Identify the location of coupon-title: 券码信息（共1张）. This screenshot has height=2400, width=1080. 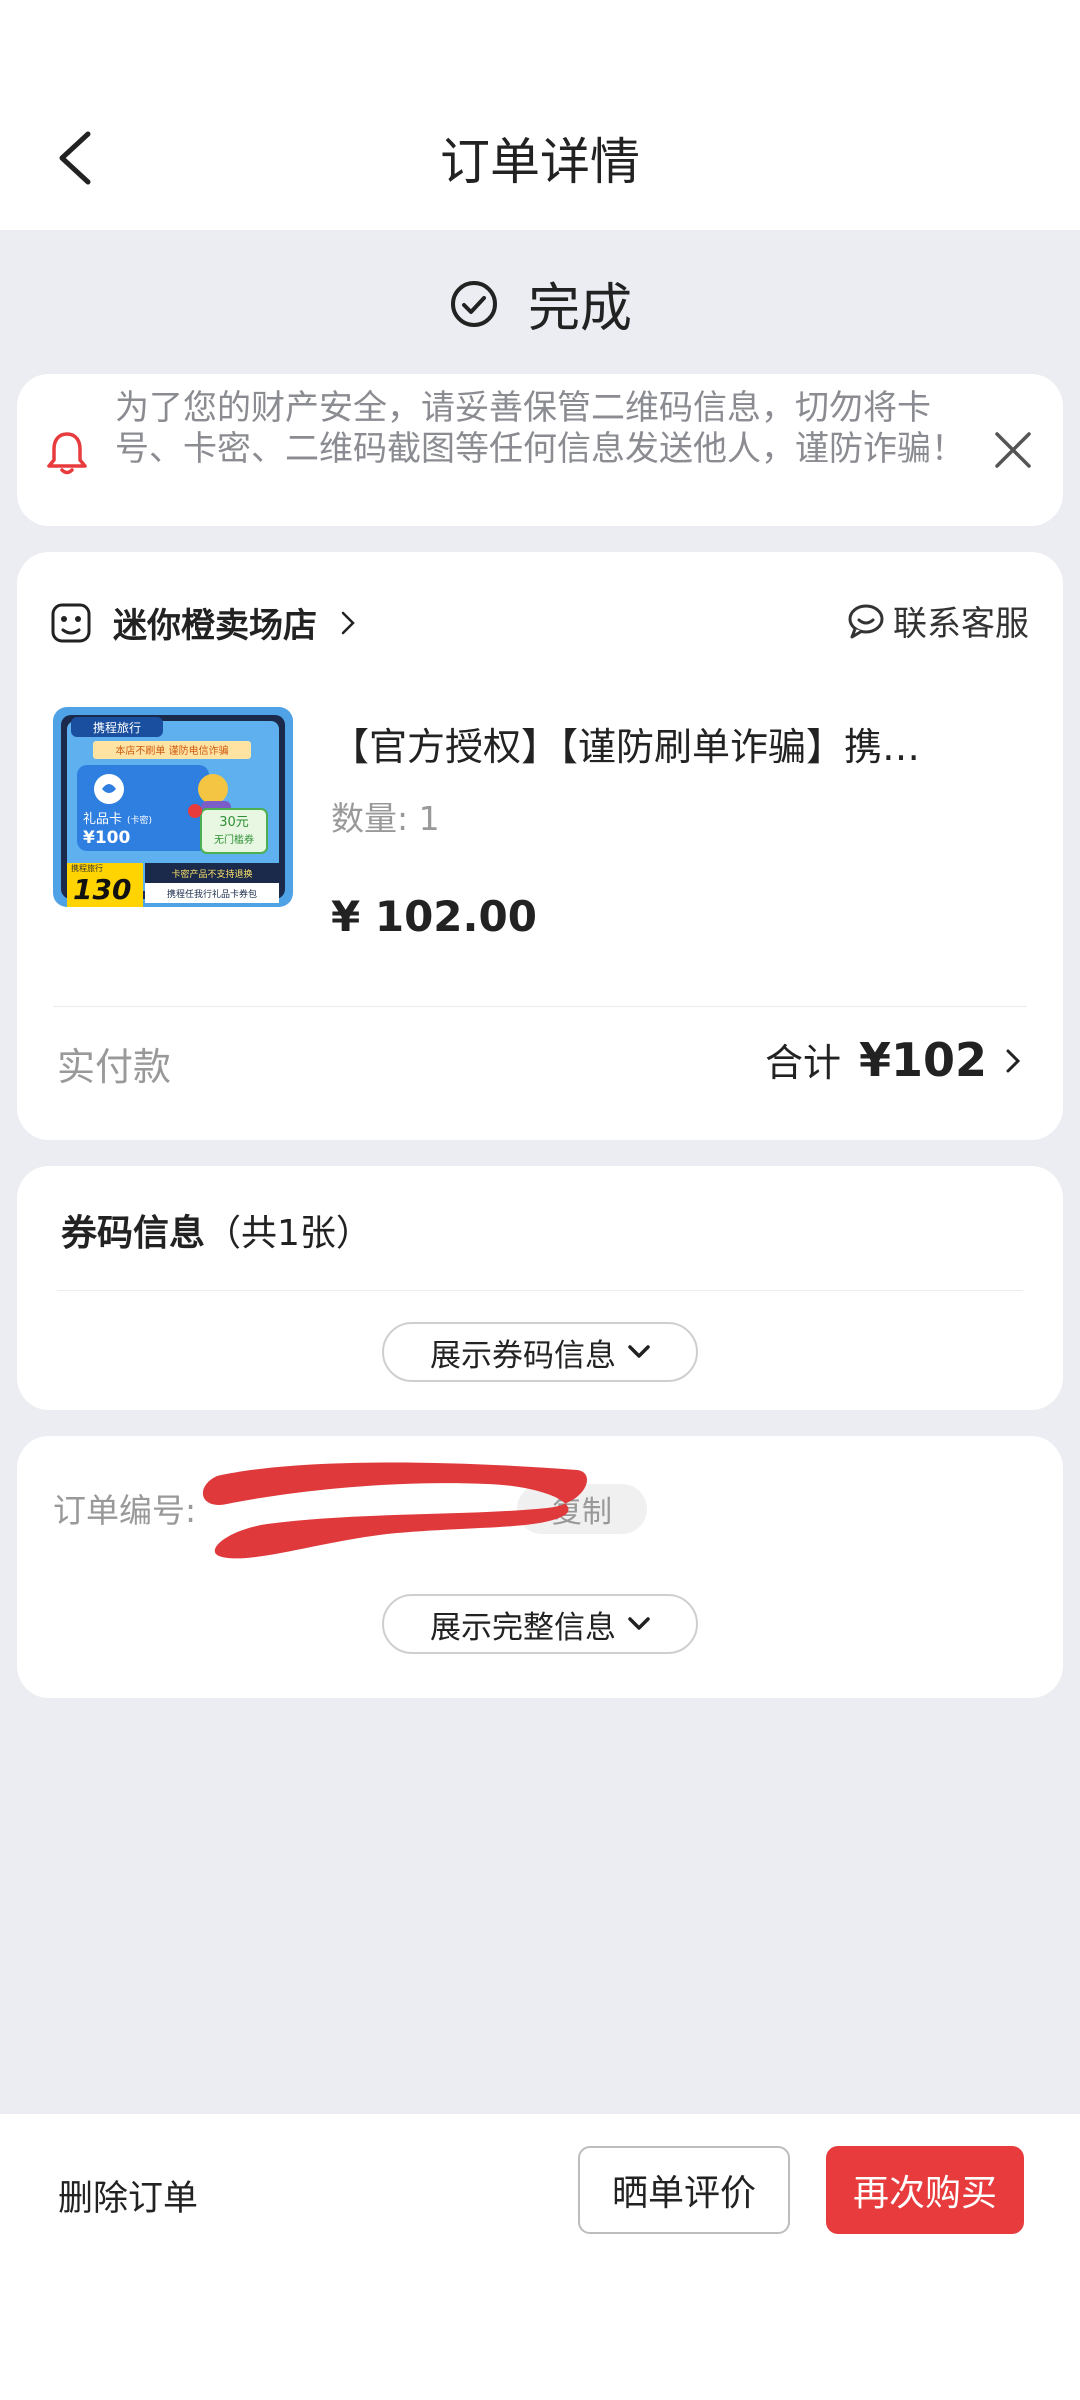
(216, 1230).